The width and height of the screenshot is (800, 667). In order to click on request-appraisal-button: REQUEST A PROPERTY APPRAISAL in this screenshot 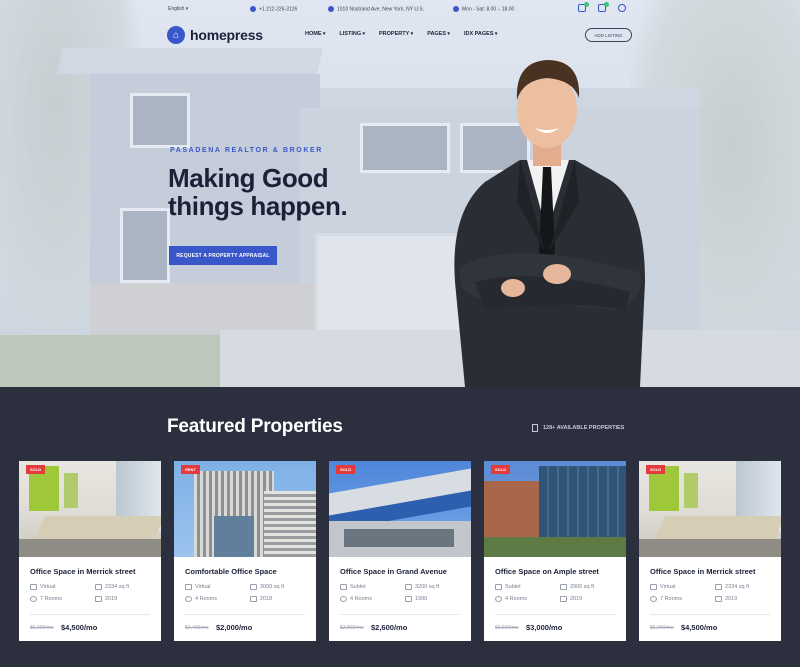, I will do `click(223, 255)`.